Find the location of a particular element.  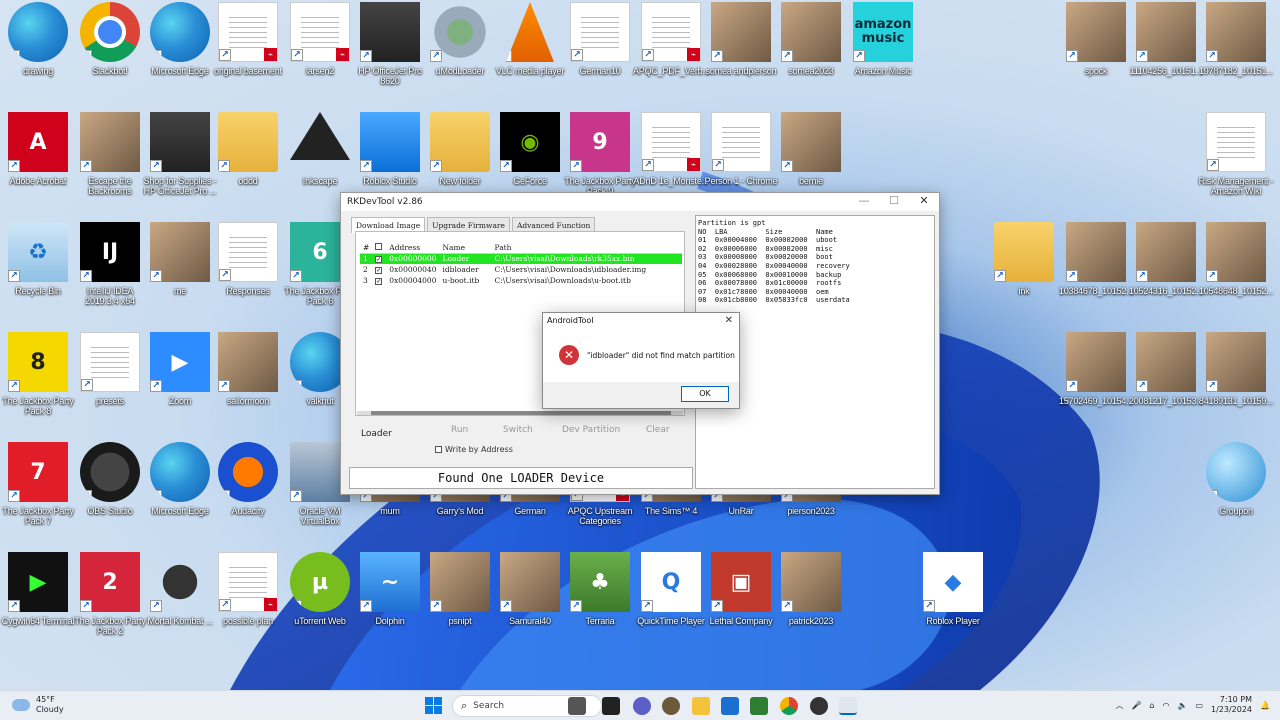

desktop-icon: ▶ ↗ Cygwin64 Terminal is located at coordinates (38, 589).